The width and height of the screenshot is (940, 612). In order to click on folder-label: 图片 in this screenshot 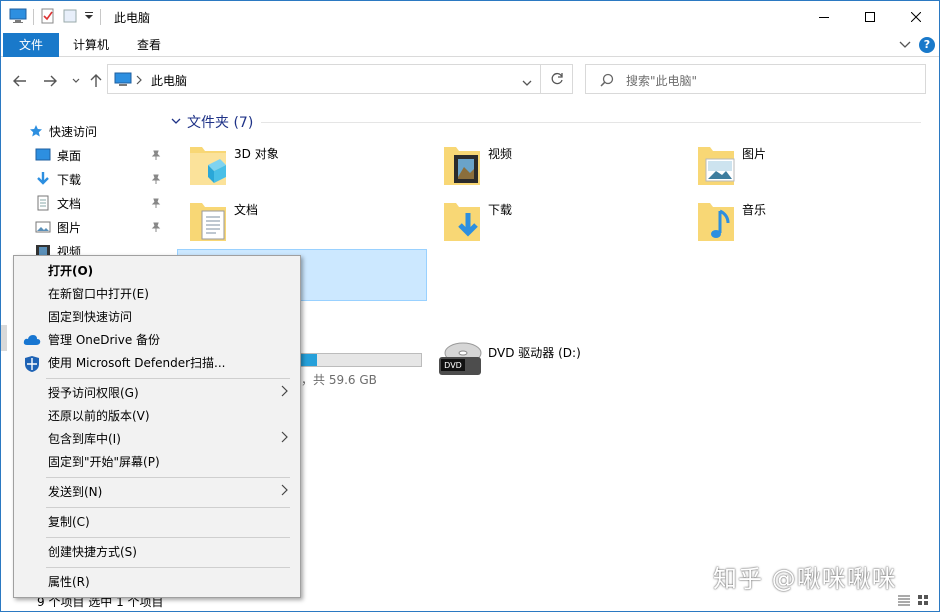, I will do `click(754, 154)`.